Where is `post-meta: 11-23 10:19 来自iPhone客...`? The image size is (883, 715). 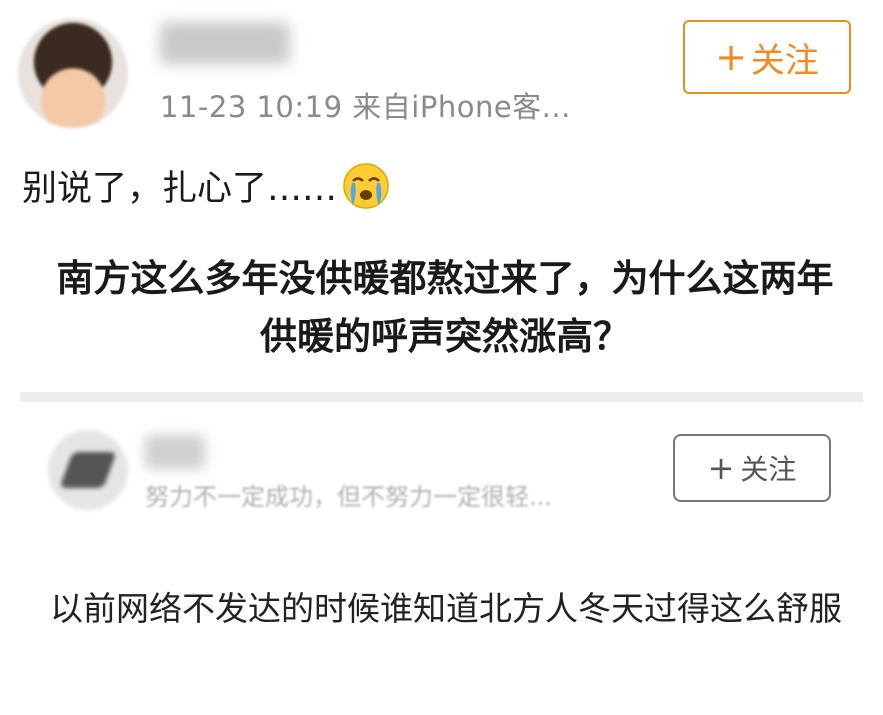 post-meta: 11-23 10:19 来自iPhone客... is located at coordinates (365, 105).